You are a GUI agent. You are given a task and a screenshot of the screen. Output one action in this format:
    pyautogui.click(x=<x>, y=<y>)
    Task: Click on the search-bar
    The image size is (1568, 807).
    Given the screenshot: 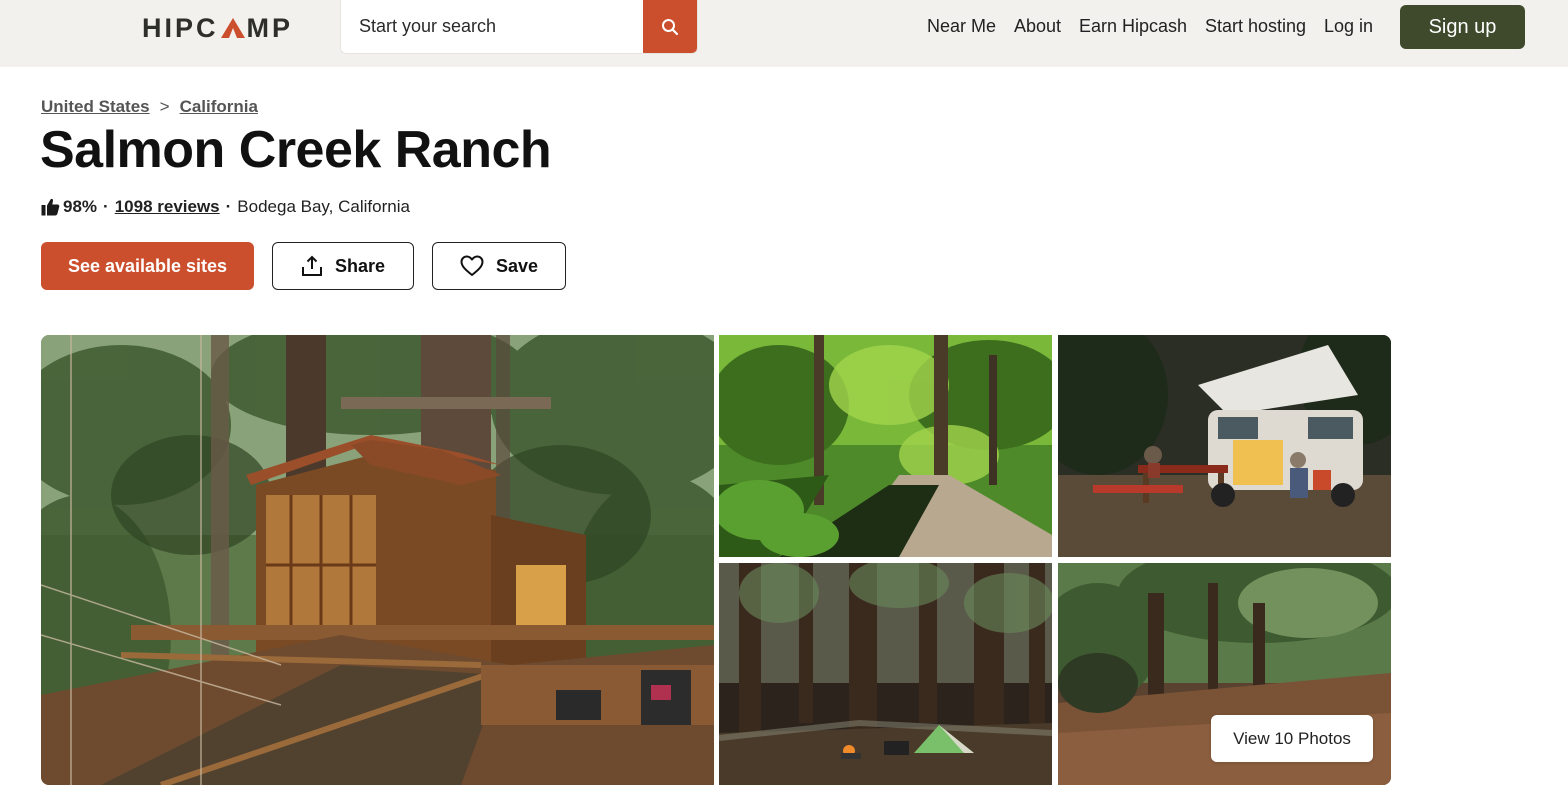 What is the action you would take?
    pyautogui.click(x=519, y=27)
    